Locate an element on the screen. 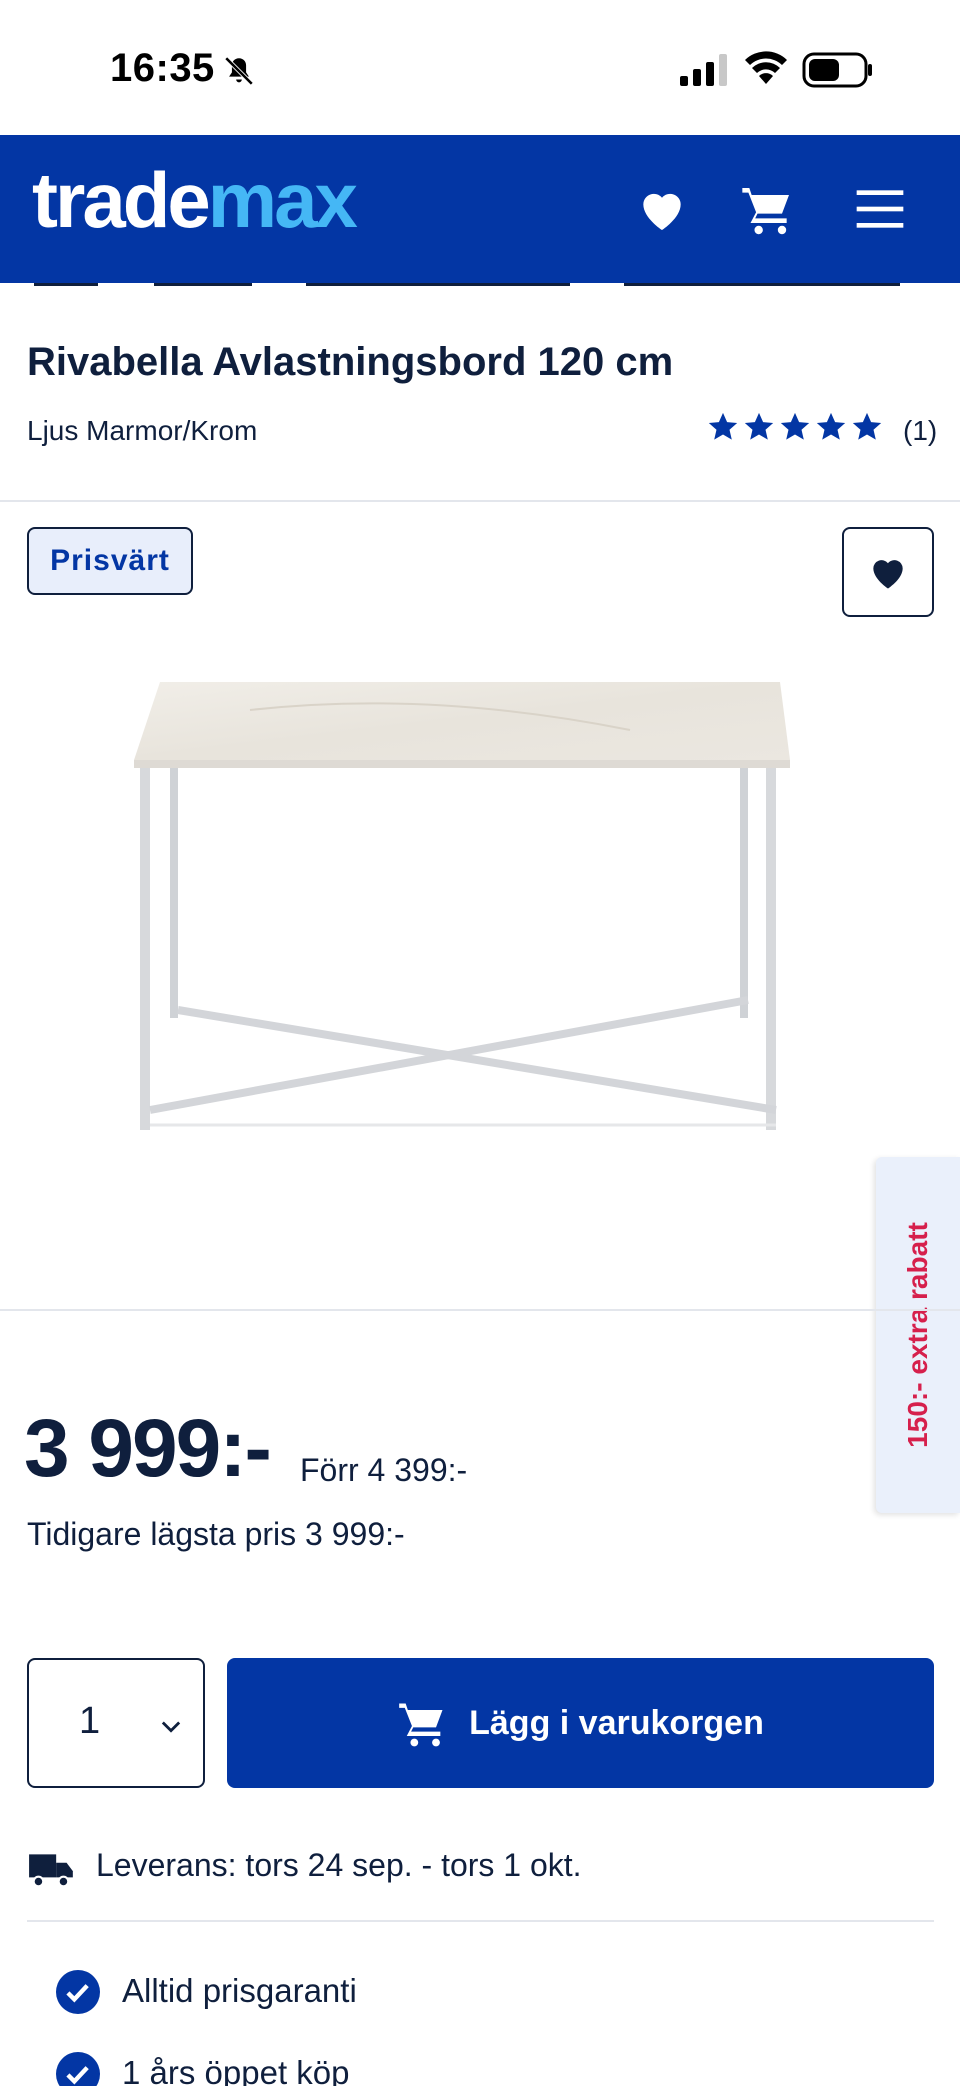 This screenshot has height=2086, width=960. favorite-button is located at coordinates (888, 572).